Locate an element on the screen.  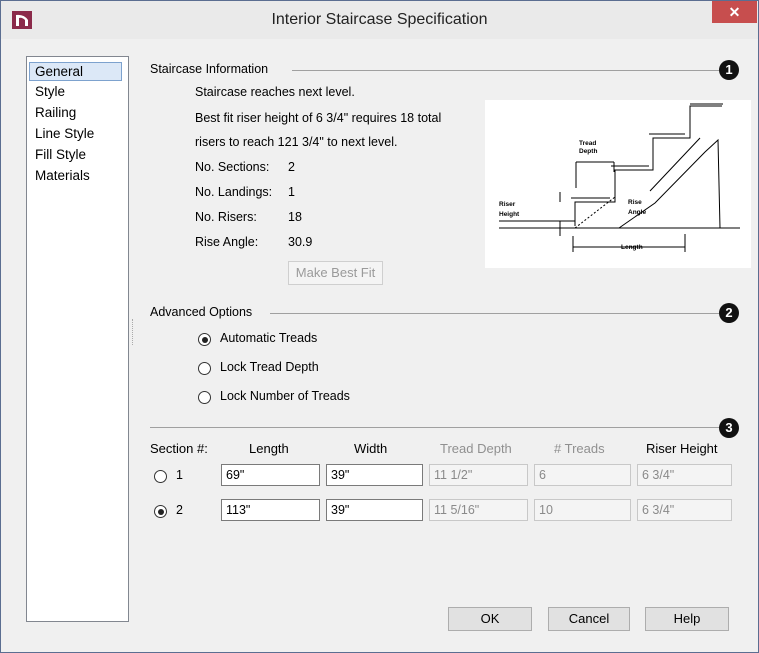
section-1-width-input: 39" is located at coordinates (374, 475).